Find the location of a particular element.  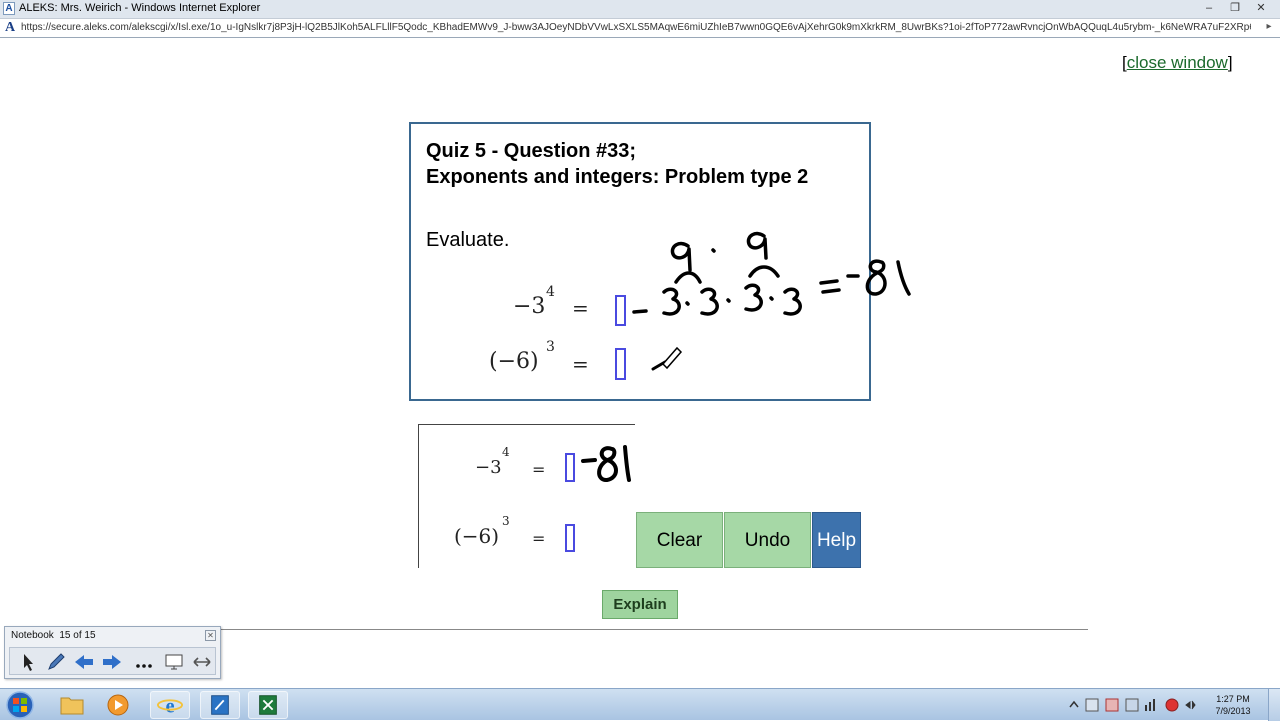

system-tray is located at coordinates (1134, 705).